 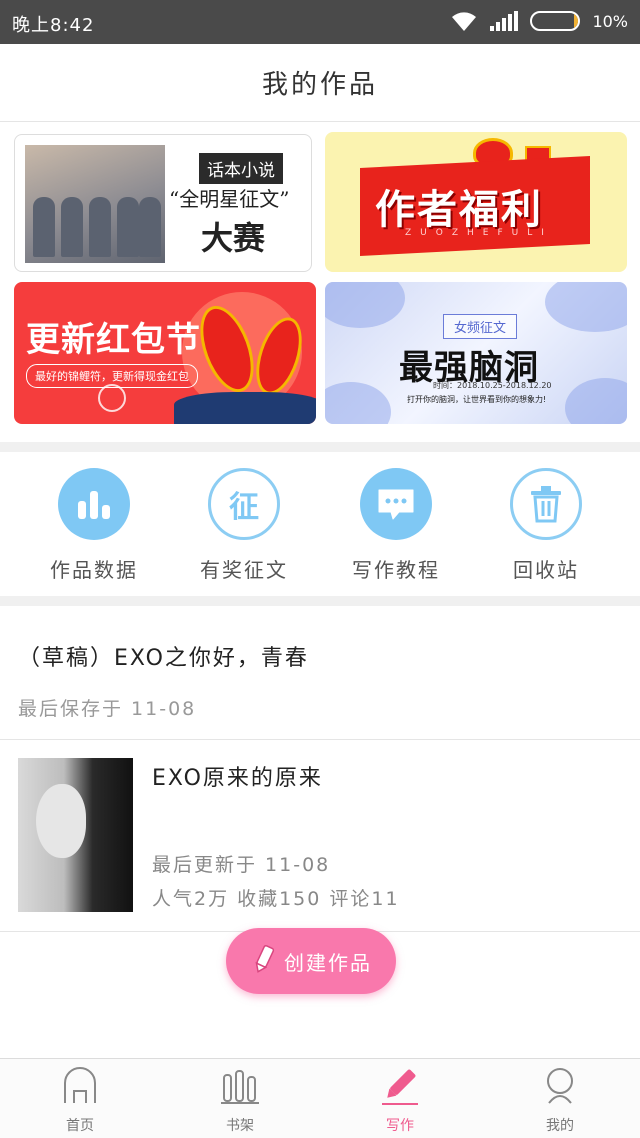 What do you see at coordinates (241, 168) in the screenshot?
I see `banner-tag: 话本小说` at bounding box center [241, 168].